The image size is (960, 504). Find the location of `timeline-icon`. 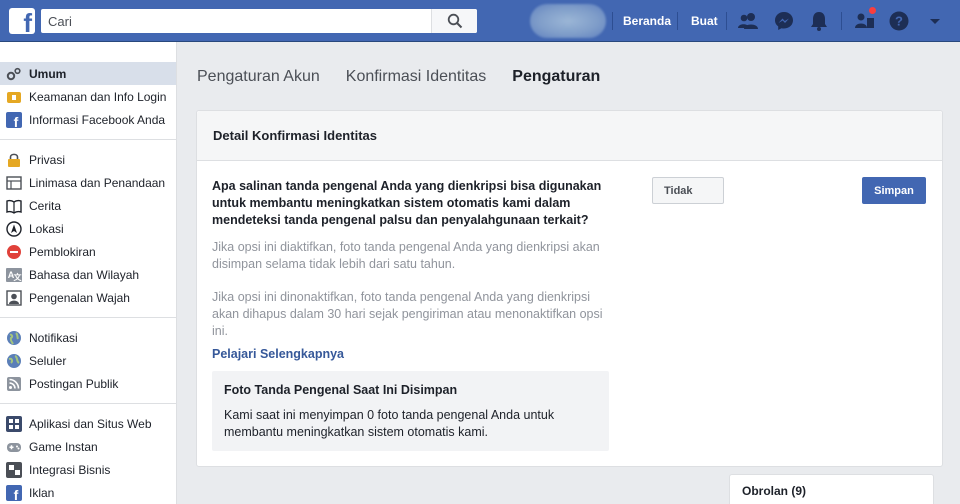

timeline-icon is located at coordinates (14, 183).